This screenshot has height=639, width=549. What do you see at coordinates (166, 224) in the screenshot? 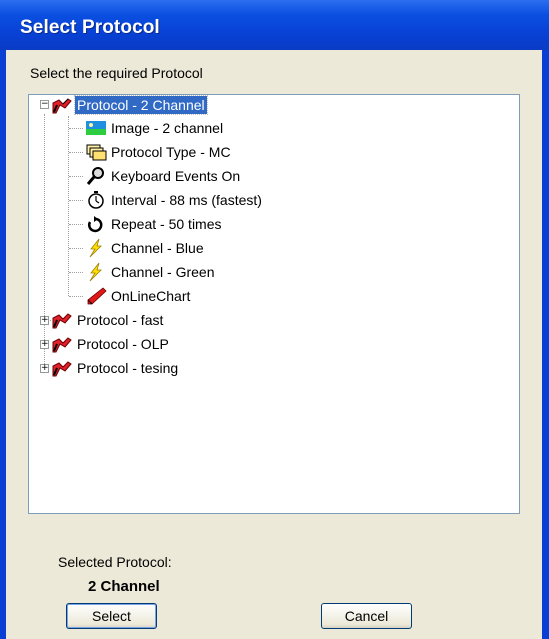
I see `tree-node-label: Repeat - 50 times` at bounding box center [166, 224].